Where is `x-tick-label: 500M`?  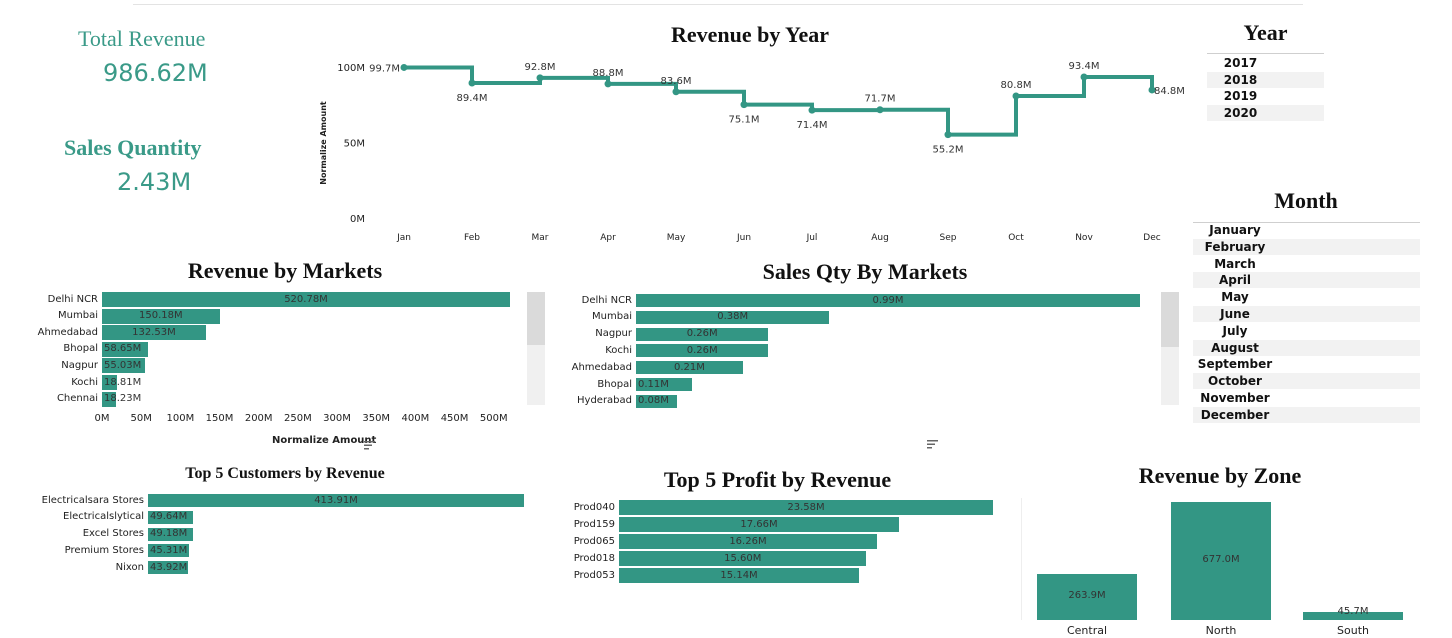
x-tick-label: 500M is located at coordinates (493, 418).